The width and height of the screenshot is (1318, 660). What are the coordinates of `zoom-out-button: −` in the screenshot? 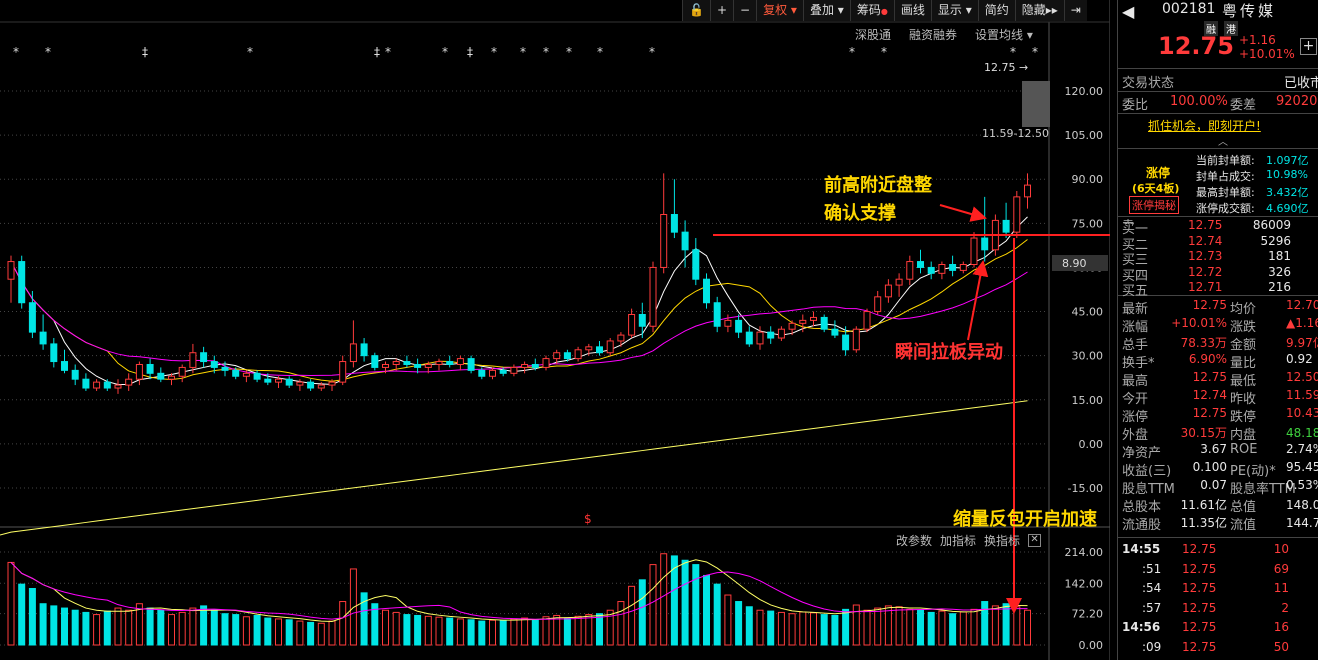 It's located at (745, 10).